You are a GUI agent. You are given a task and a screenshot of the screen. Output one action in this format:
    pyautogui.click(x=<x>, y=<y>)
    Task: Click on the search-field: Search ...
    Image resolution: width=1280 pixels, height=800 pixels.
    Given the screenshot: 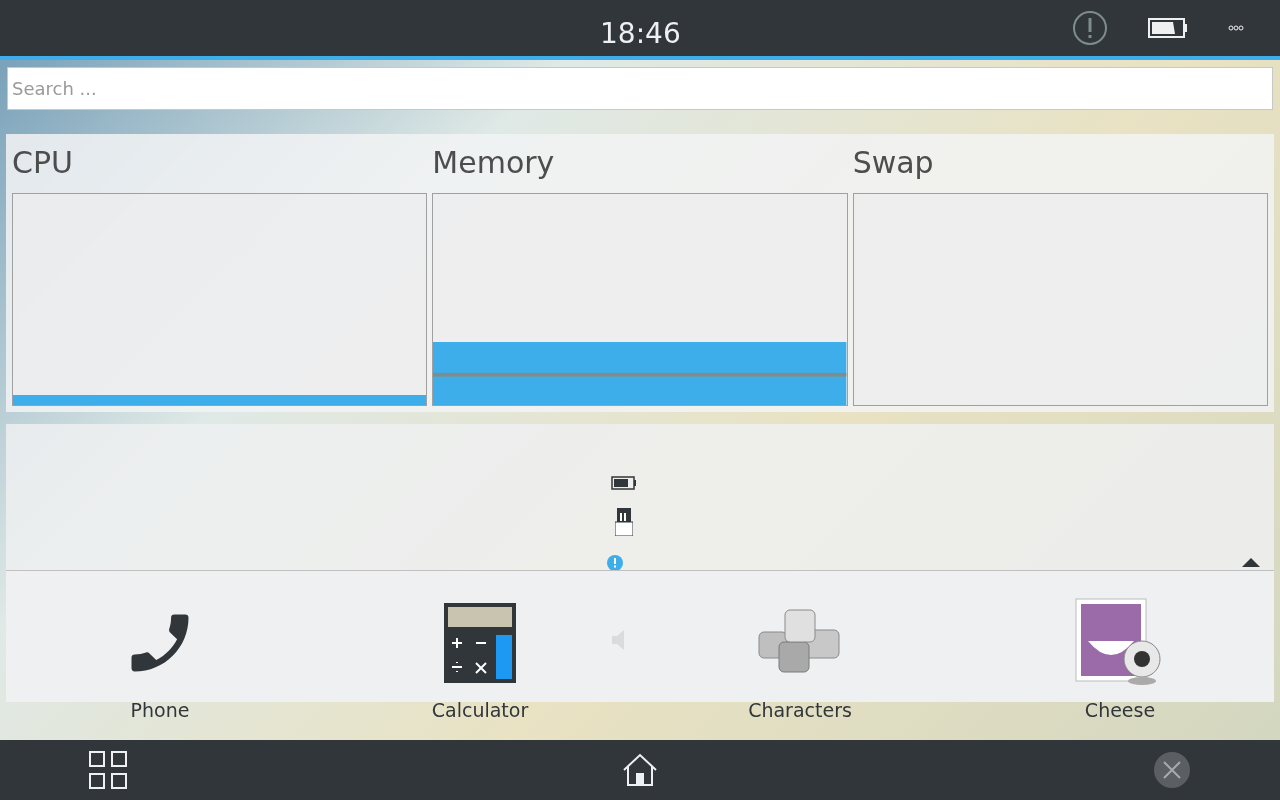 What is the action you would take?
    pyautogui.click(x=640, y=88)
    